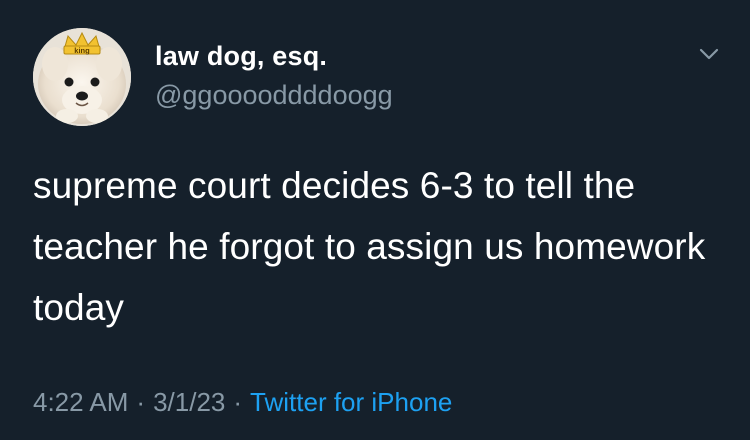  I want to click on display-name: law dog, esq., so click(274, 56).